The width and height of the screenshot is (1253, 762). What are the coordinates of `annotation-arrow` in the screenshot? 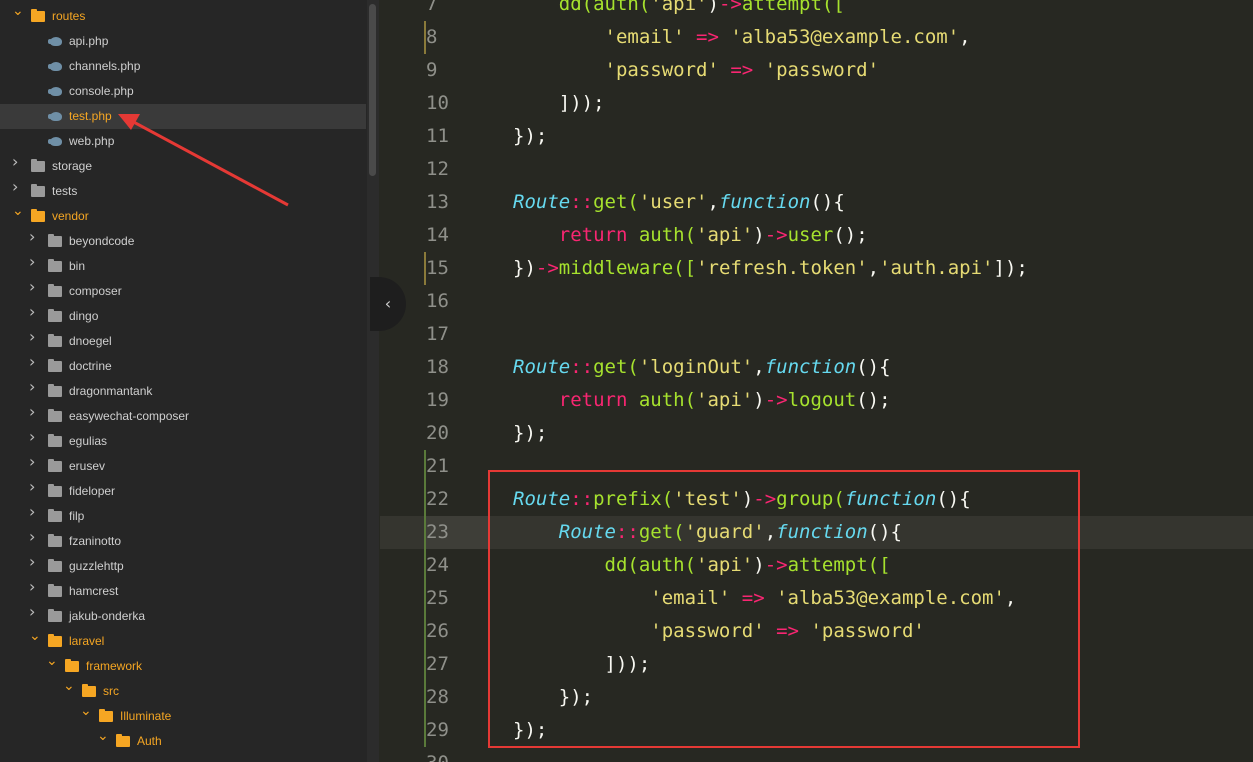 It's located at (203, 160).